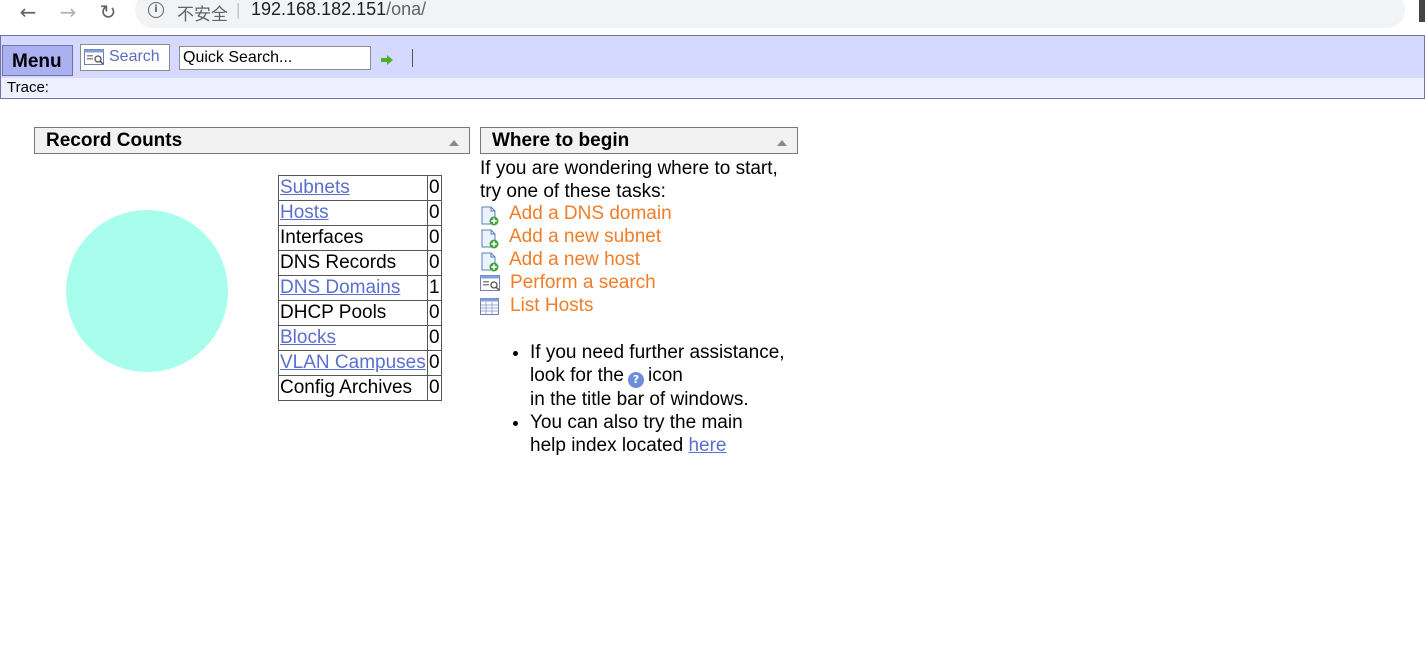 The width and height of the screenshot is (1425, 666). I want to click on config-archives-label: Config Archives, so click(353, 388).